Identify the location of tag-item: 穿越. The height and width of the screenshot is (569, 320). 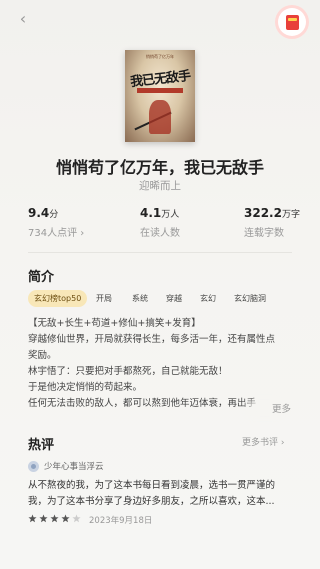
(174, 298).